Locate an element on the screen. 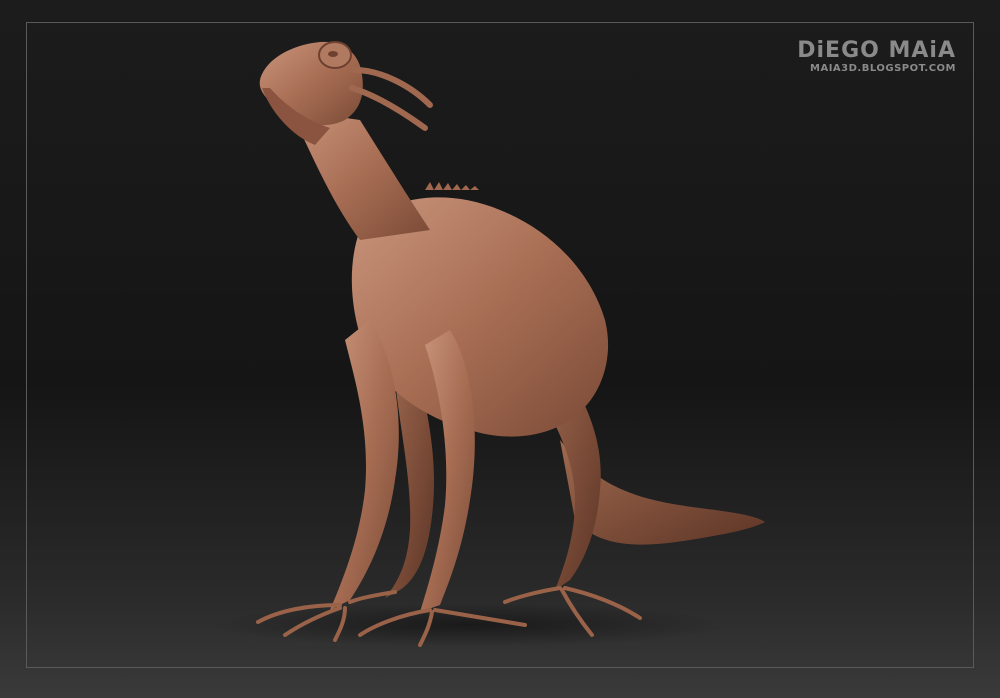 This screenshot has height=698, width=1000. artist-site: MAIA3D.BLOGSPOT.COM is located at coordinates (883, 68).